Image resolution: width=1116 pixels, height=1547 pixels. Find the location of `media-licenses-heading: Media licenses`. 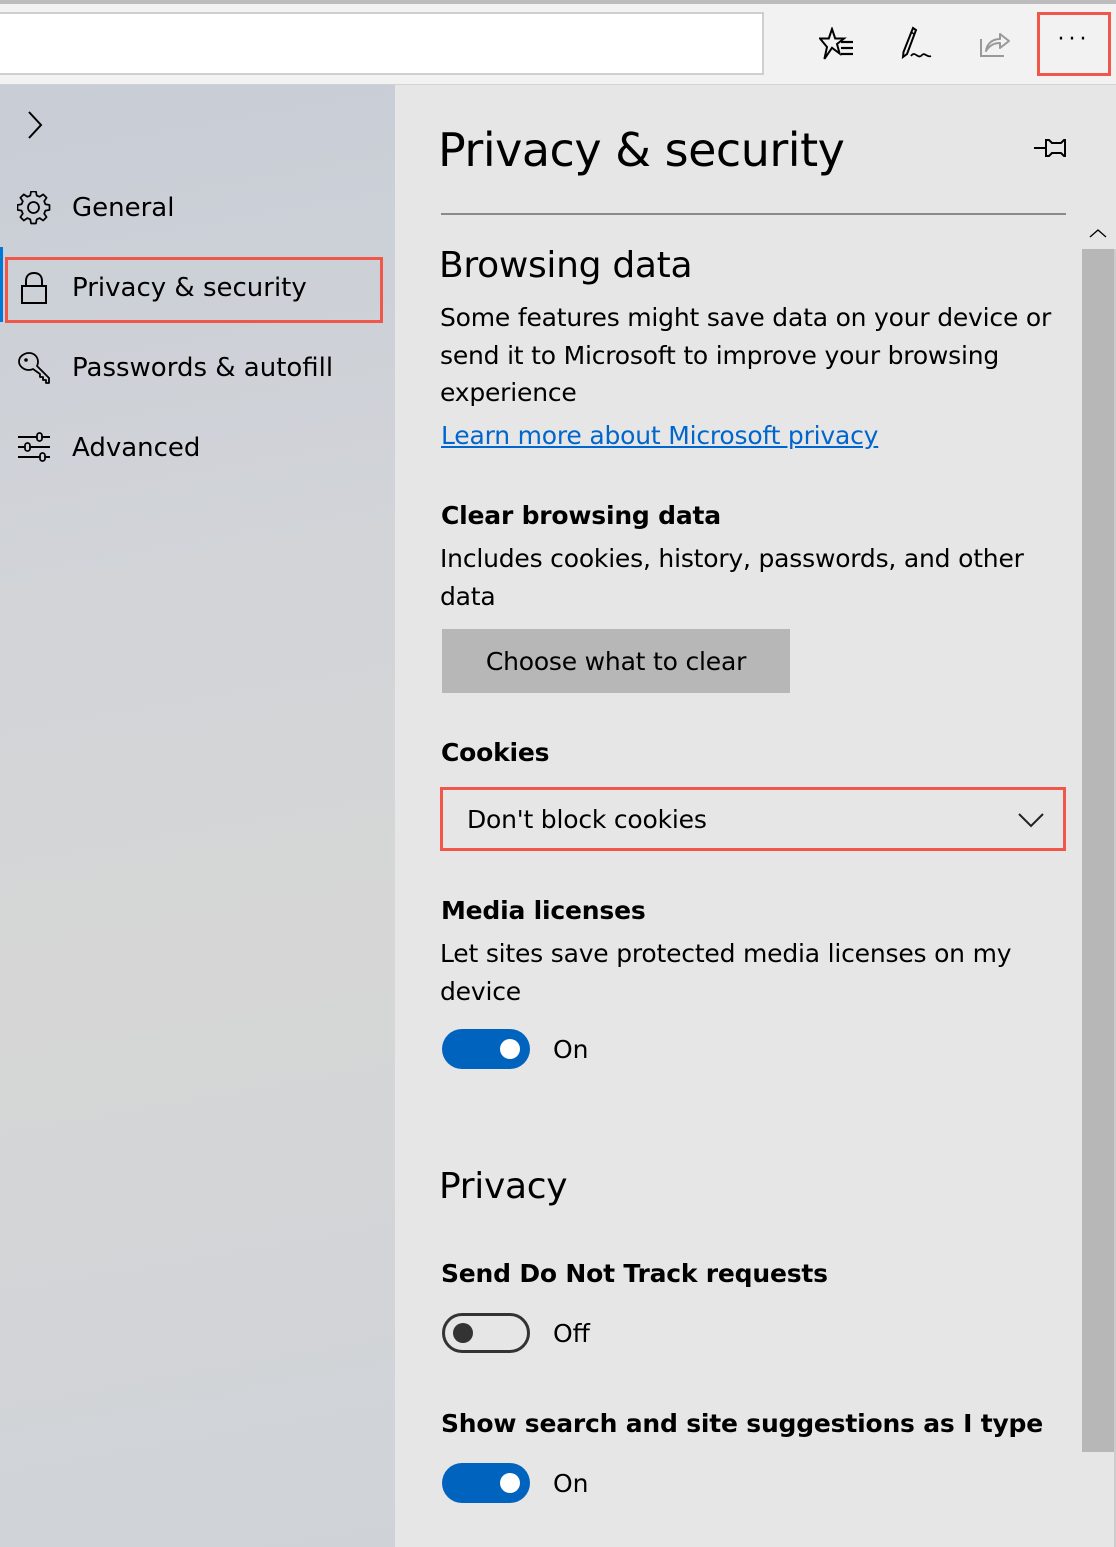

media-licenses-heading: Media licenses is located at coordinates (543, 910).